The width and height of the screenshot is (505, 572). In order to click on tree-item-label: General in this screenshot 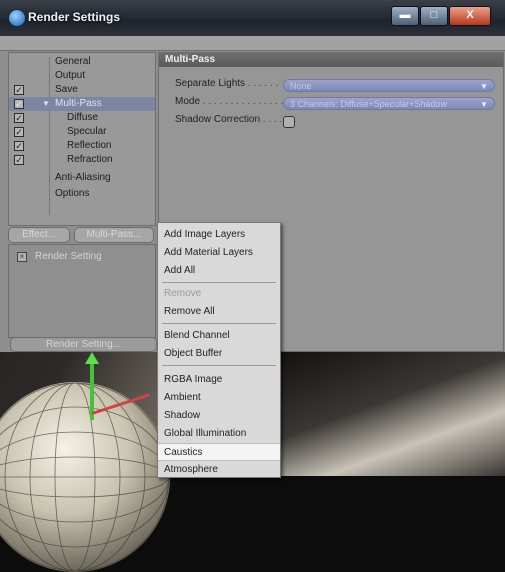, I will do `click(73, 61)`.